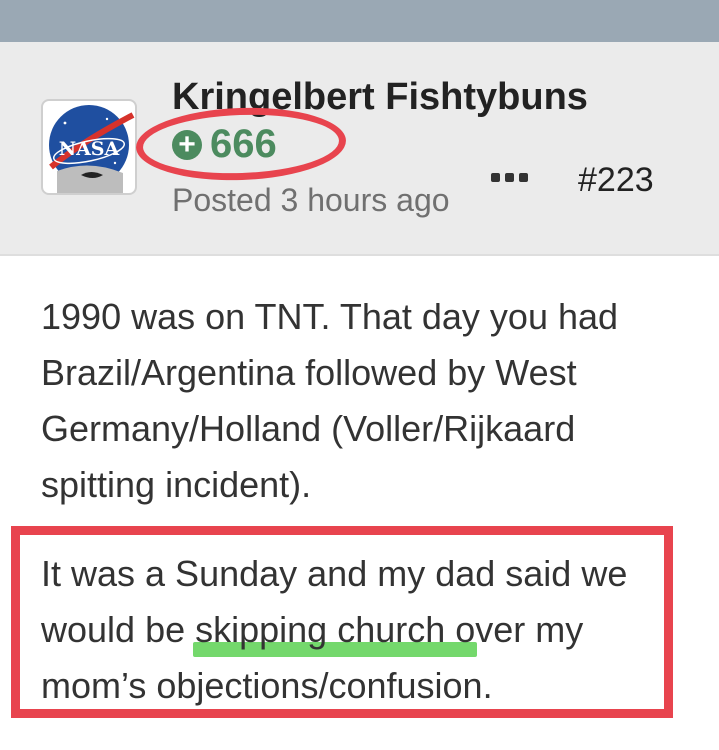  I want to click on nasa-logo-icon: NASA, so click(92, 149).